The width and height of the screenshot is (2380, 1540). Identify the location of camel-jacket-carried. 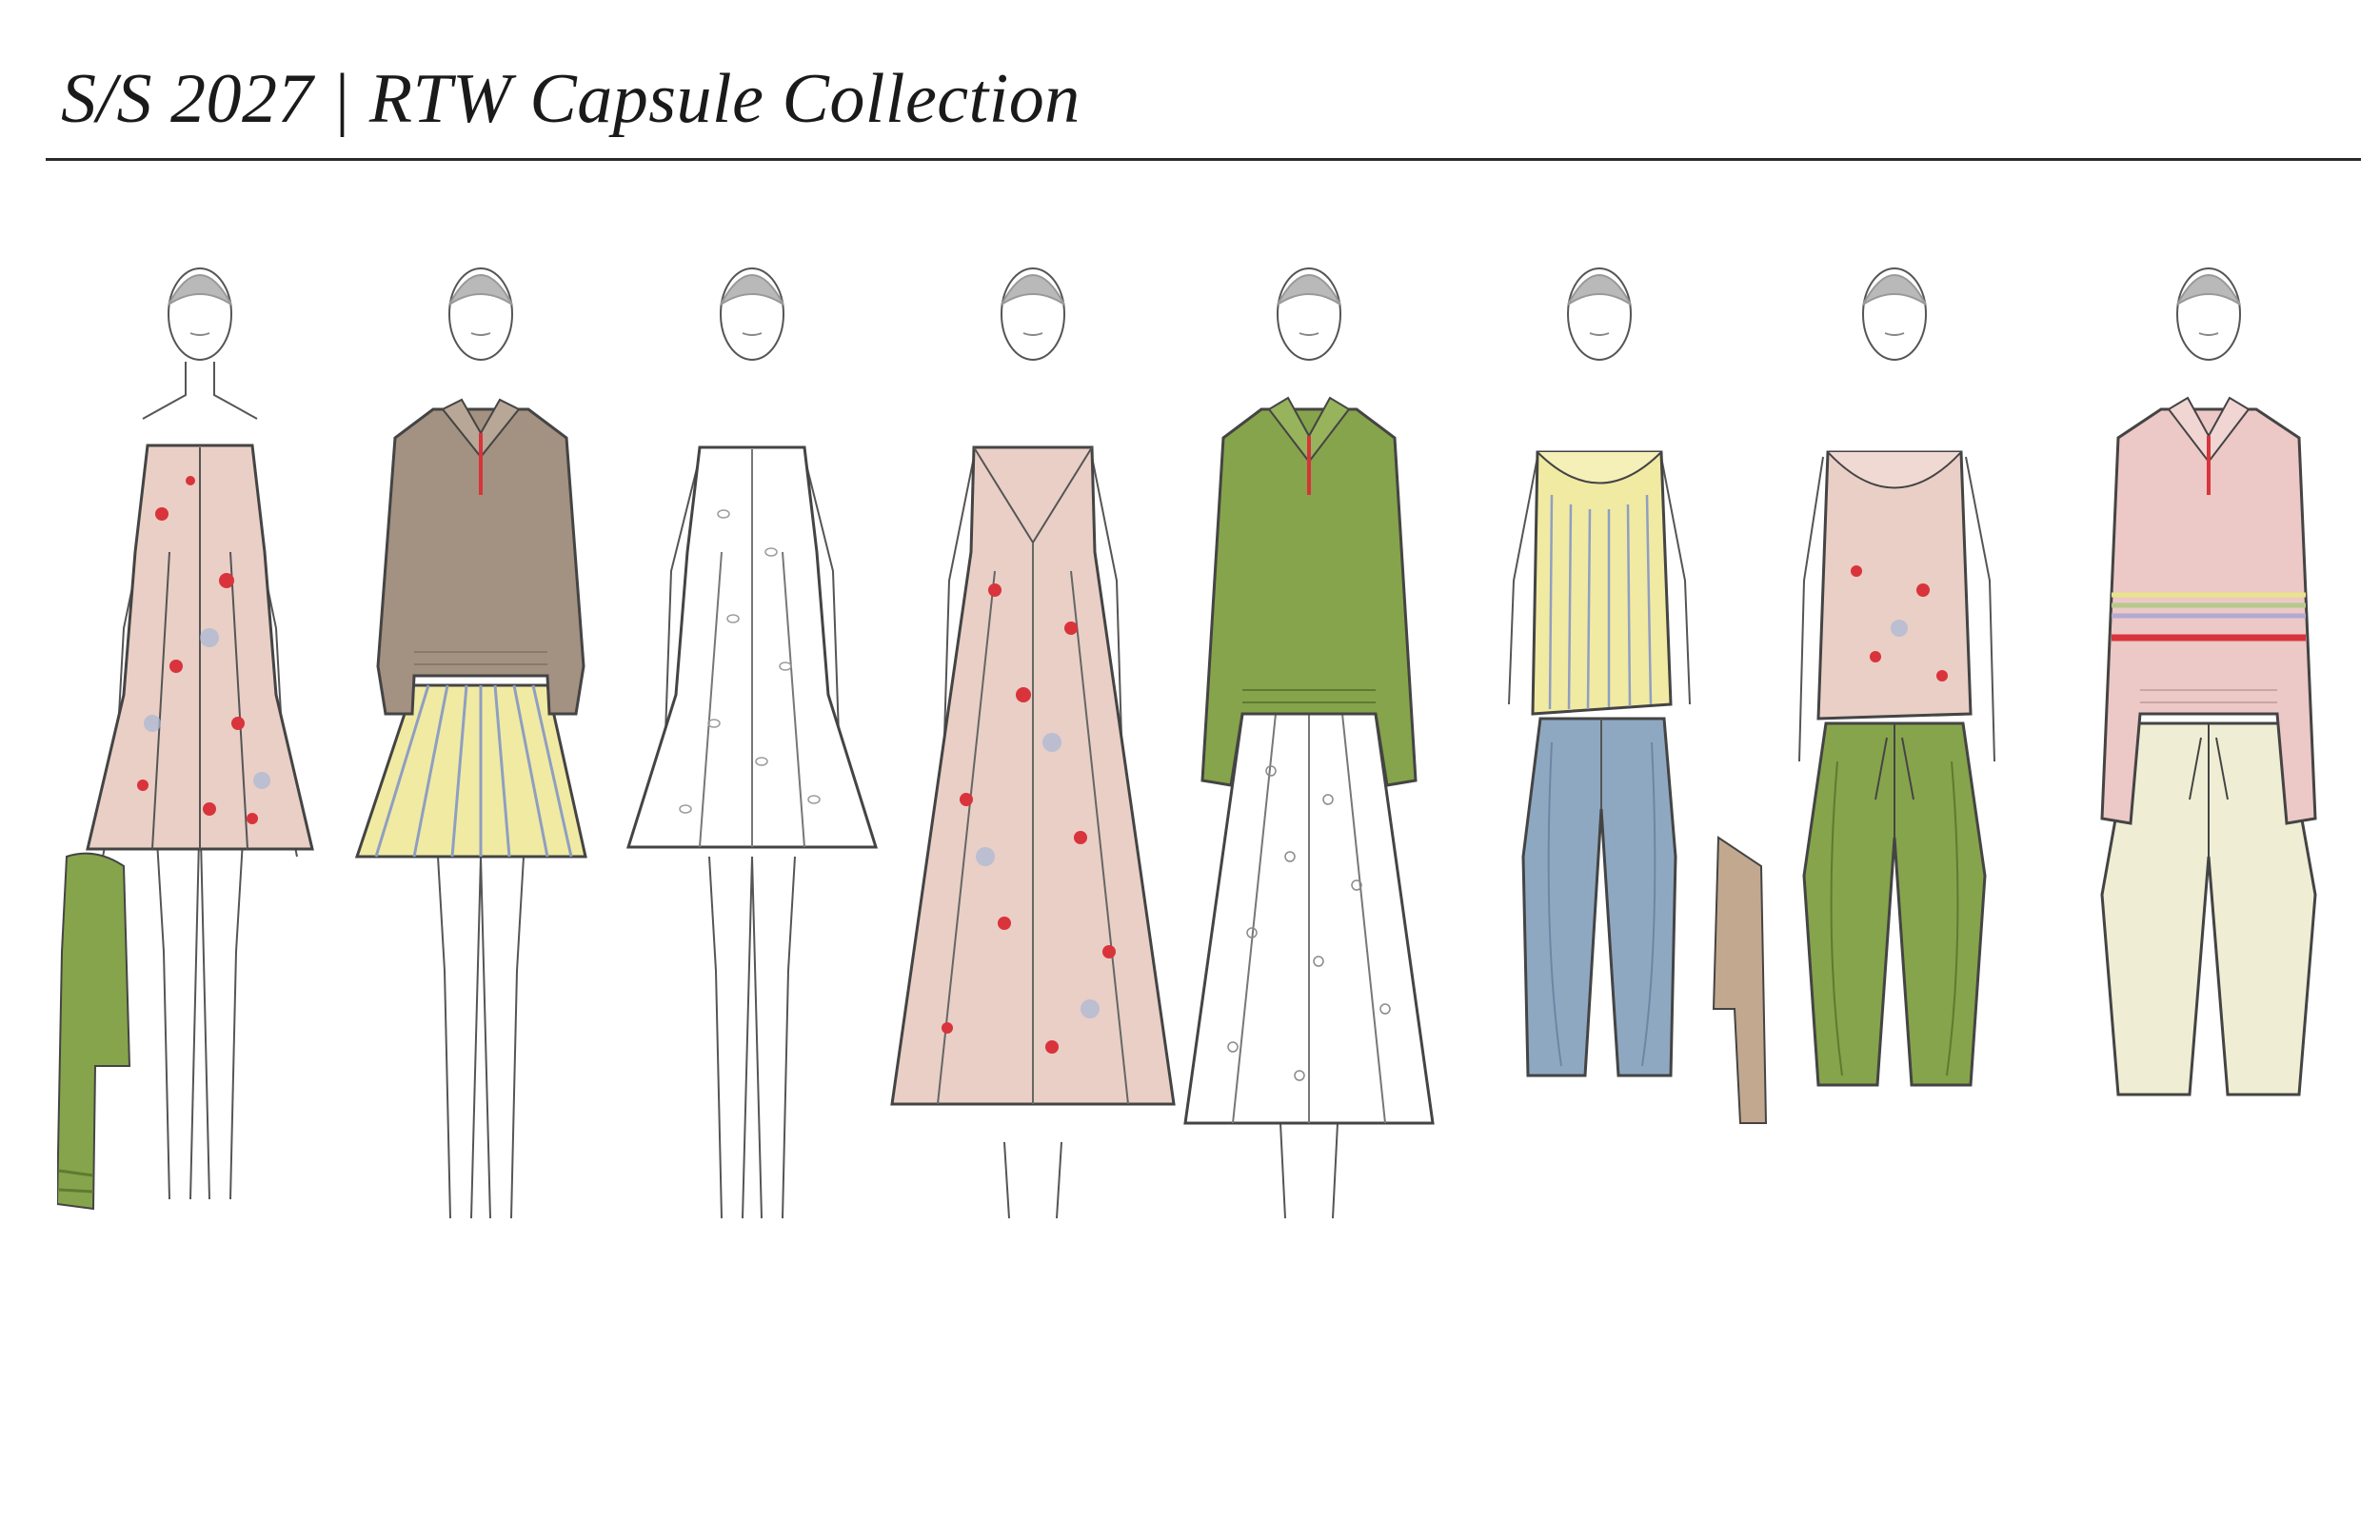
(1740, 980).